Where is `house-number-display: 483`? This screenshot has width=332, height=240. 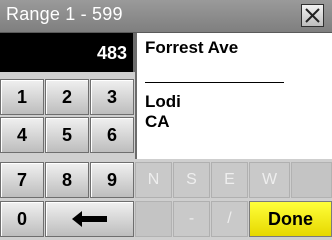 house-number-display: 483 is located at coordinates (67, 52).